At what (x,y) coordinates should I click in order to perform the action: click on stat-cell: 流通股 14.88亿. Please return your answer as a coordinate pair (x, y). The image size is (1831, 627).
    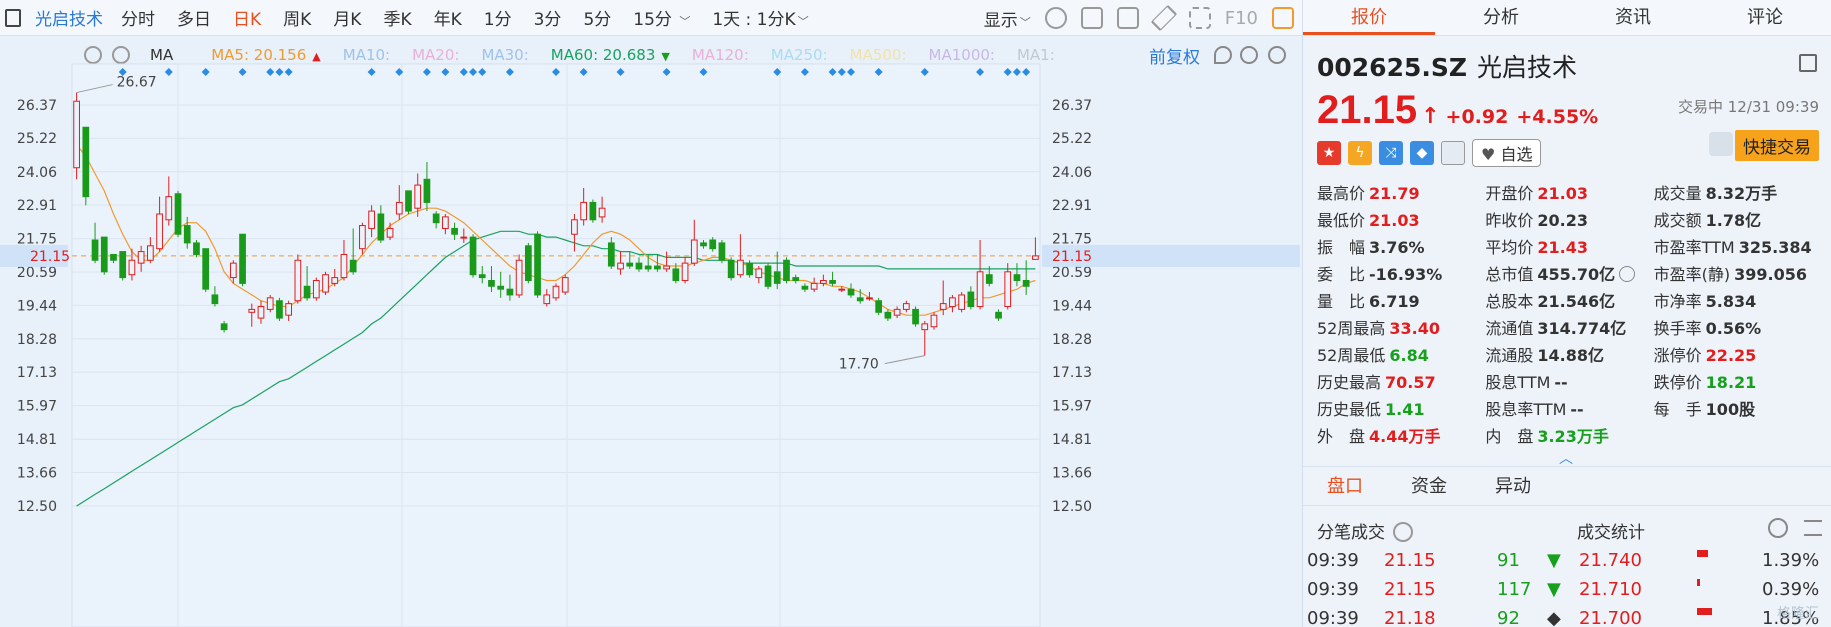
    Looking at the image, I should click on (1569, 354).